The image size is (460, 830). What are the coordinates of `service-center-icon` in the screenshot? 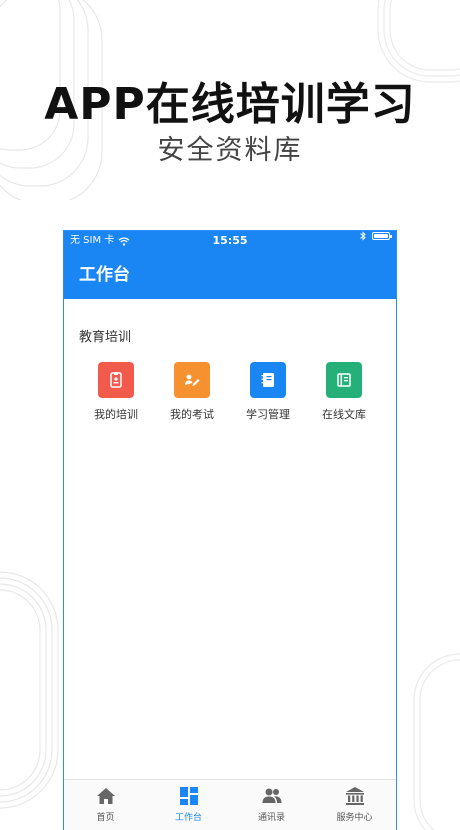 It's located at (354, 796).